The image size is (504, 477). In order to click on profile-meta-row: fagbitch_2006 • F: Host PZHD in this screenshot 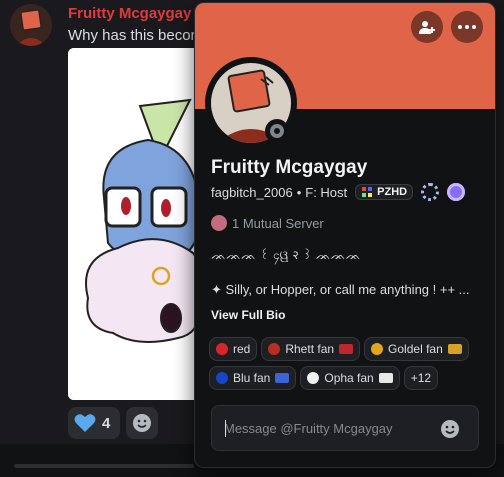, I will do `click(338, 192)`.